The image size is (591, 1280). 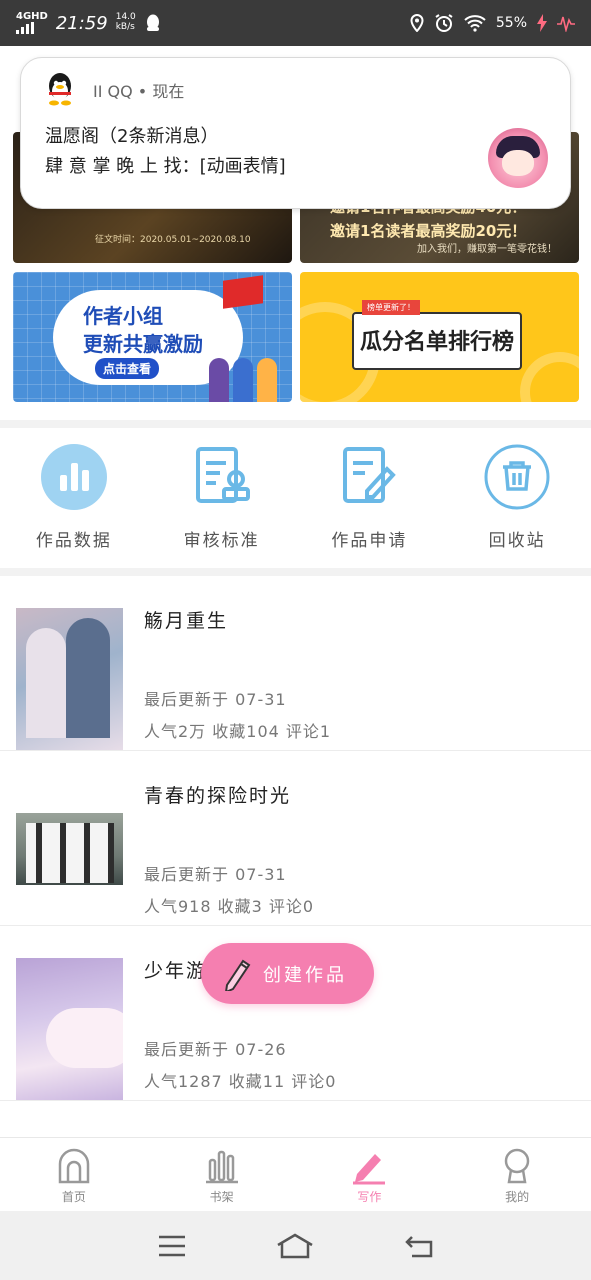 I want to click on banner-author-group-title: 作者小组, so click(x=123, y=316).